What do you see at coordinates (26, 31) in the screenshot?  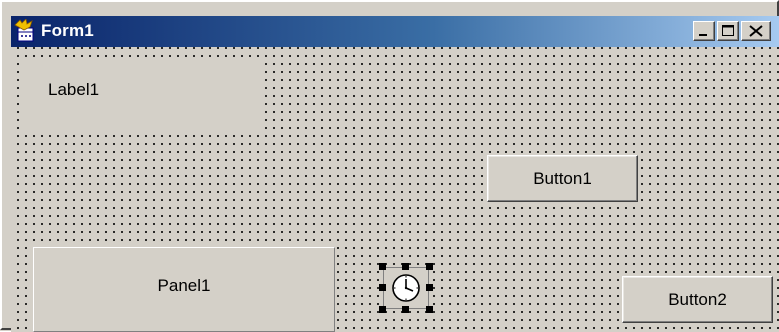 I see `app-icon` at bounding box center [26, 31].